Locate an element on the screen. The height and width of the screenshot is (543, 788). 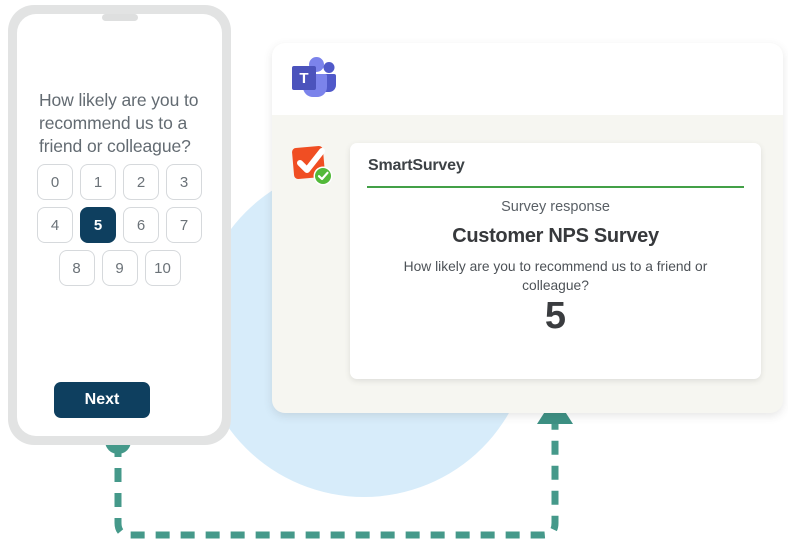
nps-scale-grid: 0 1 2 3 4 5 6 7 8 9 10 is located at coordinates (119, 228).